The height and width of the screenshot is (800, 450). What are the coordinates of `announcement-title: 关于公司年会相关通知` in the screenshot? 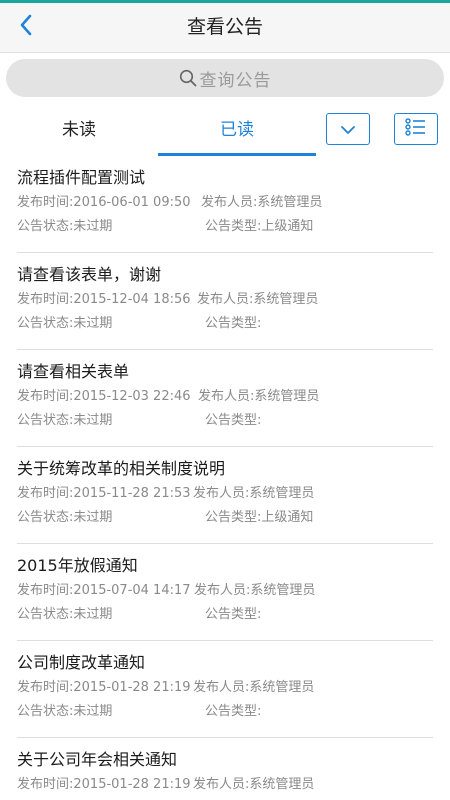 It's located at (97, 759).